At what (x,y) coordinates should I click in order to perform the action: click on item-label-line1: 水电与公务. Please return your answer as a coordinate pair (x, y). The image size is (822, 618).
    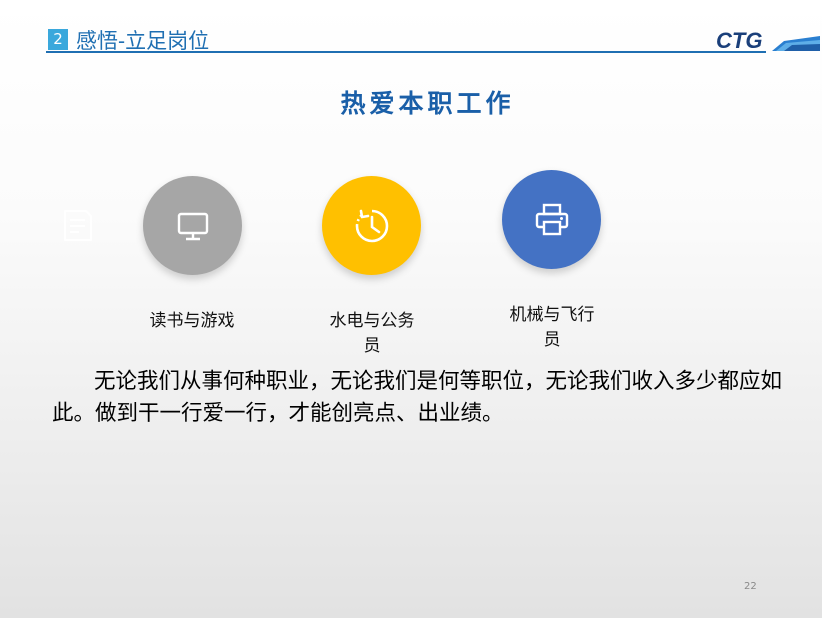
    Looking at the image, I should click on (372, 321).